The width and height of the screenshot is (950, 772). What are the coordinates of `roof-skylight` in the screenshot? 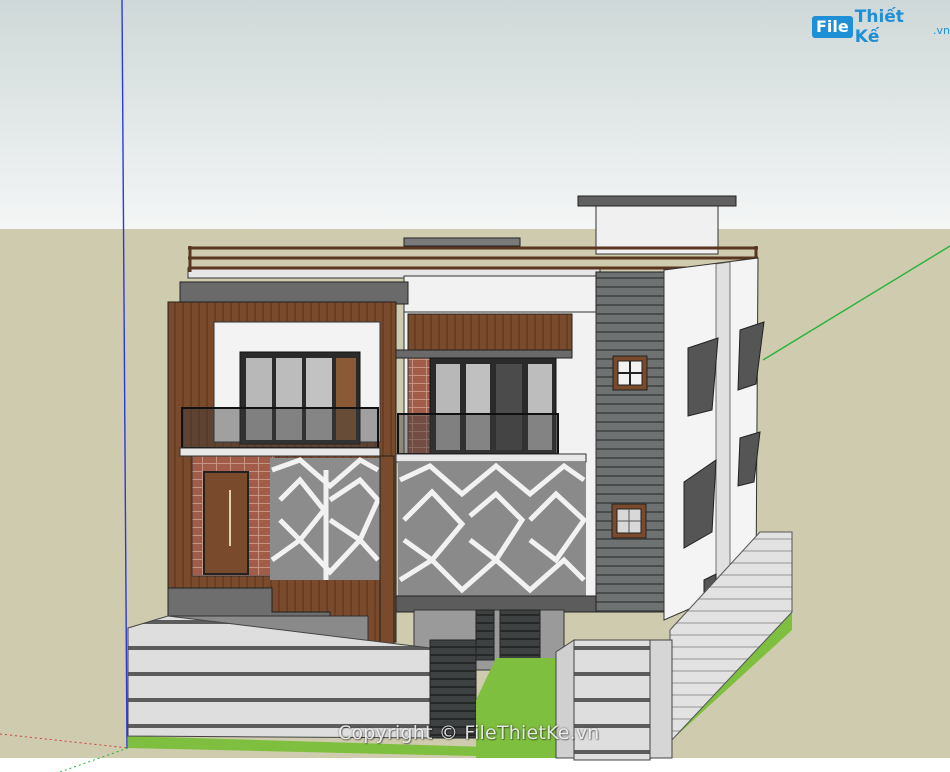 It's located at (462, 242).